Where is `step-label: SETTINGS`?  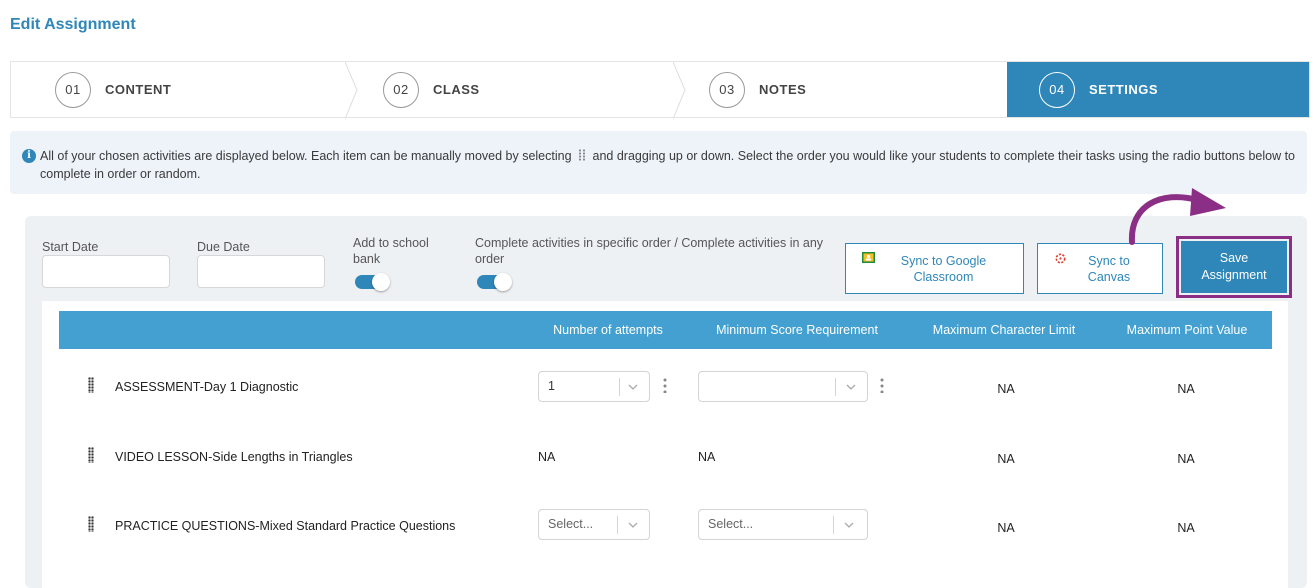
step-label: SETTINGS is located at coordinates (1124, 89).